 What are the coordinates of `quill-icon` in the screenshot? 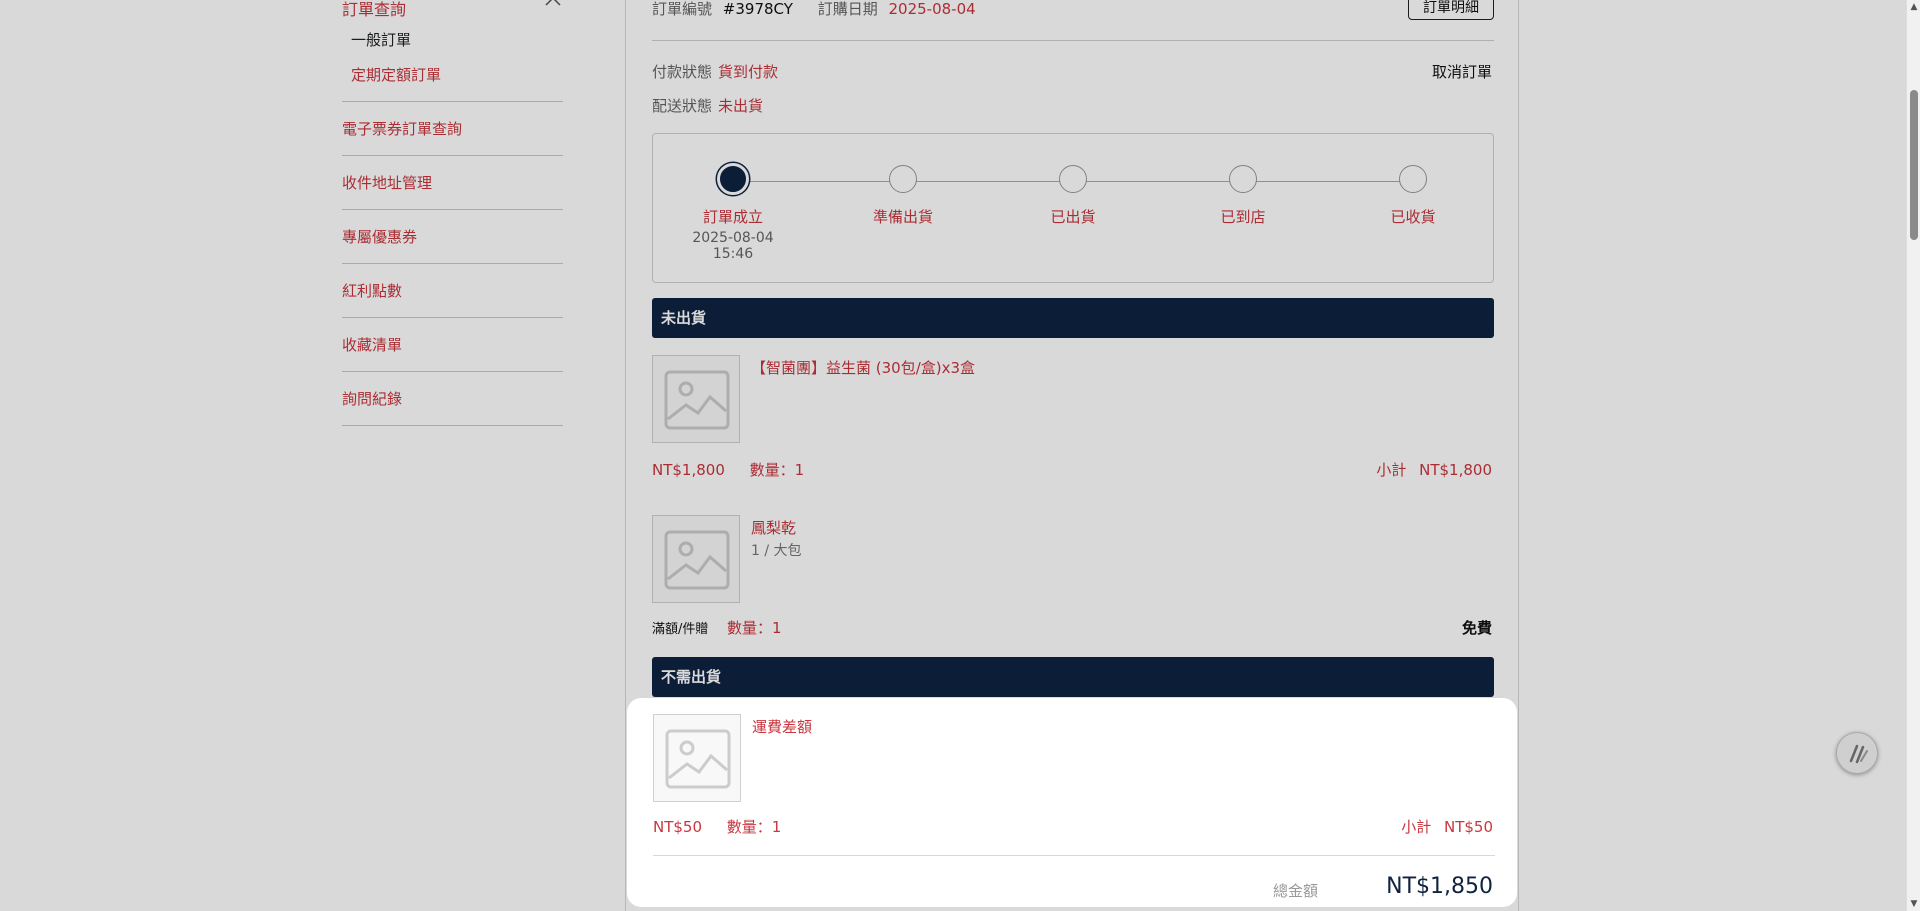 It's located at (1858, 754).